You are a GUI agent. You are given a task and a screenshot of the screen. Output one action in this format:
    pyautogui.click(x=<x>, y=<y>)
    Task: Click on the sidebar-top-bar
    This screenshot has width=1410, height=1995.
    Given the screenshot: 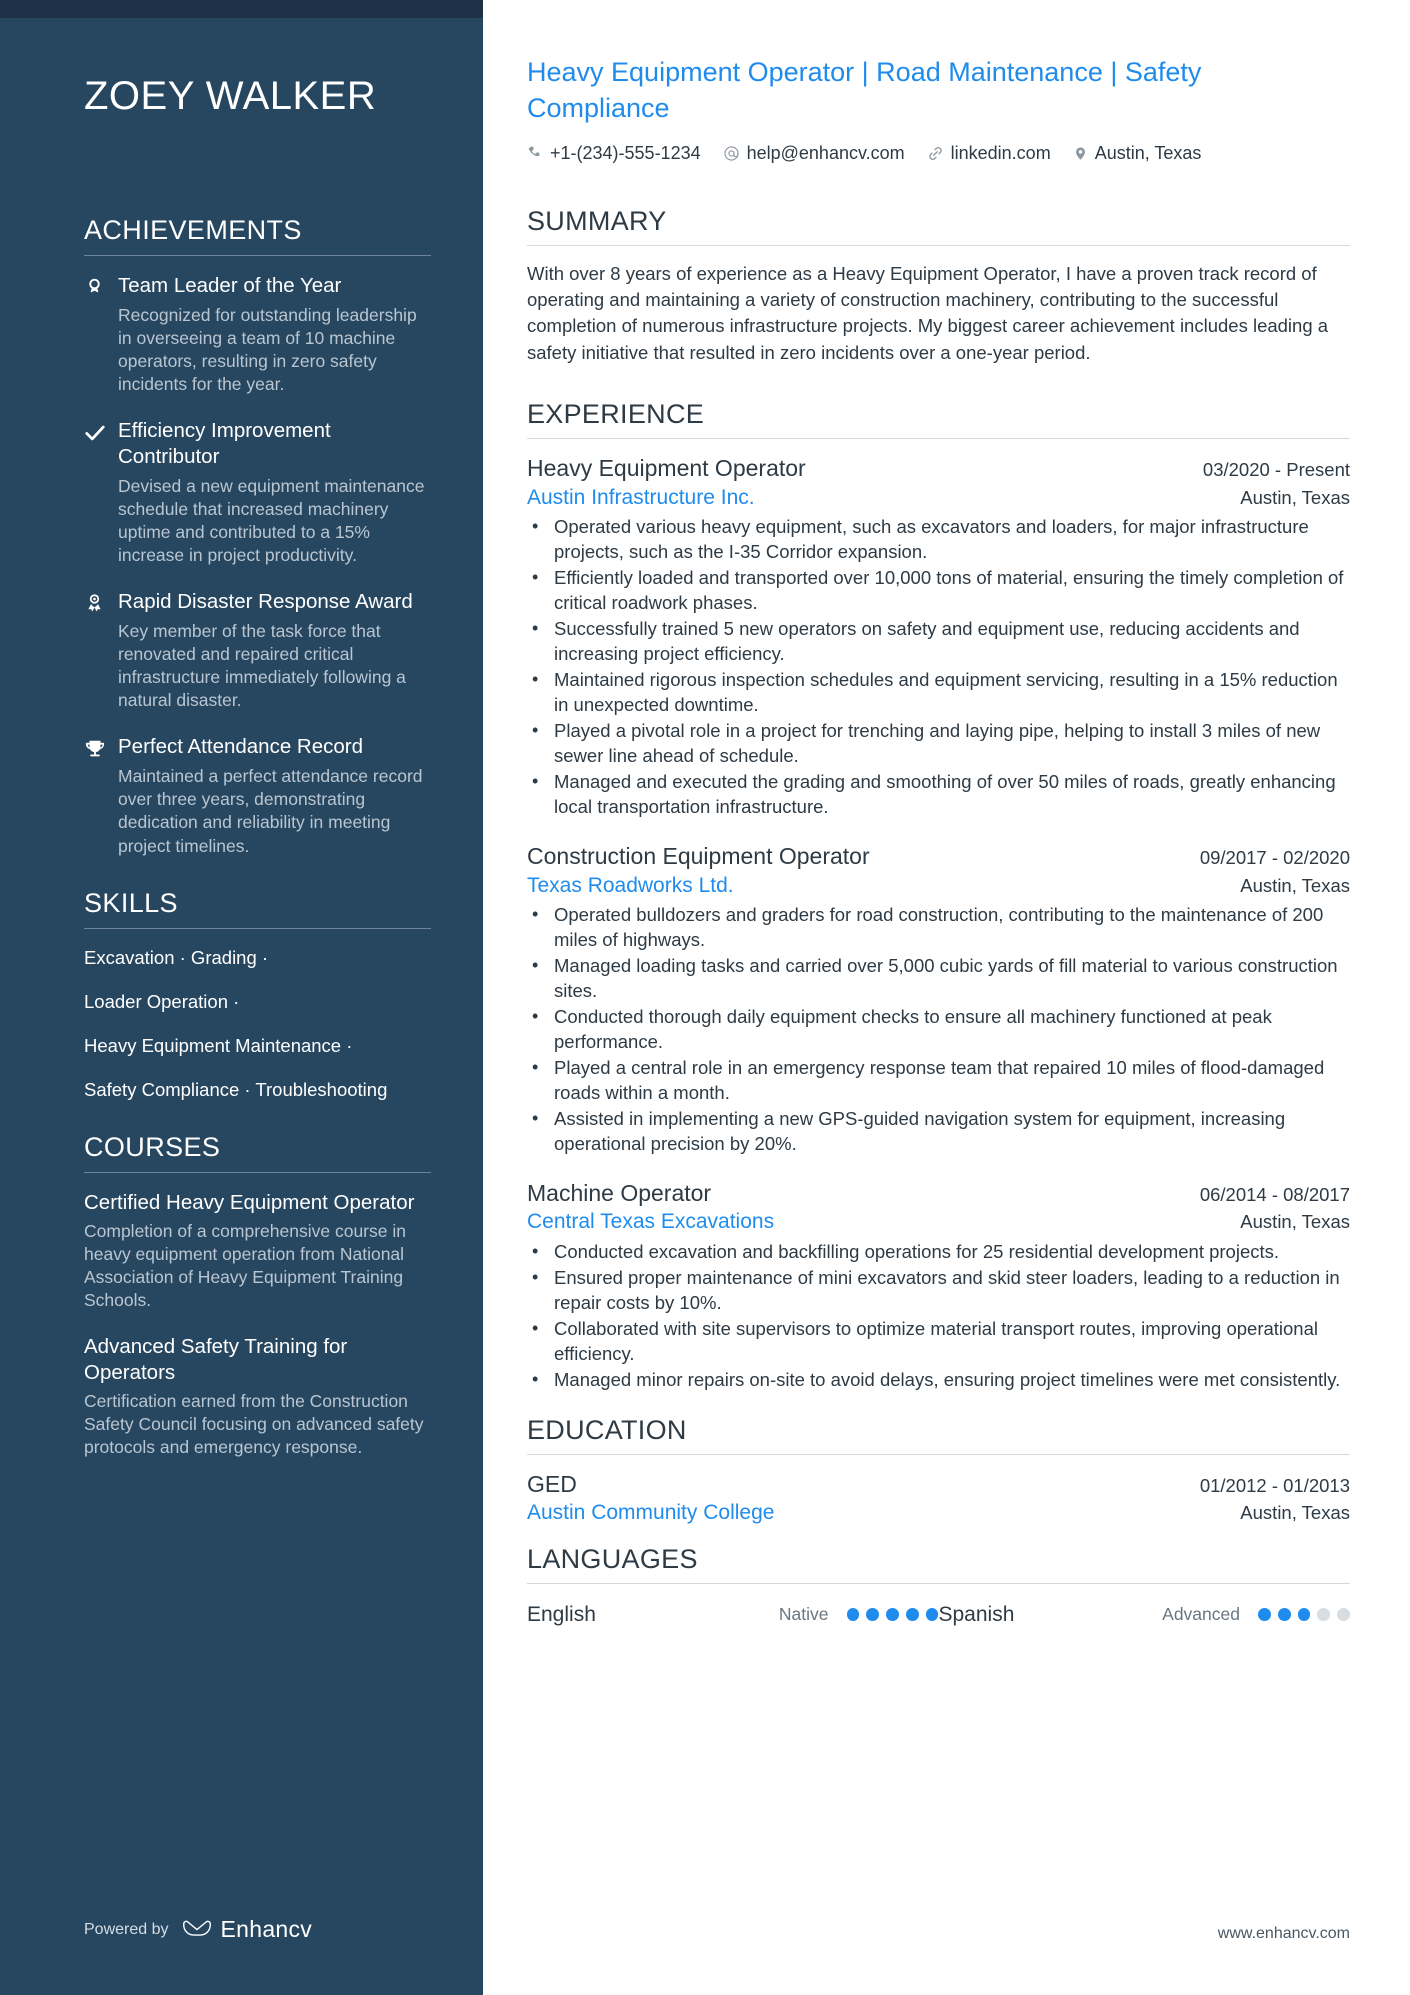 What is the action you would take?
    pyautogui.click(x=241, y=9)
    